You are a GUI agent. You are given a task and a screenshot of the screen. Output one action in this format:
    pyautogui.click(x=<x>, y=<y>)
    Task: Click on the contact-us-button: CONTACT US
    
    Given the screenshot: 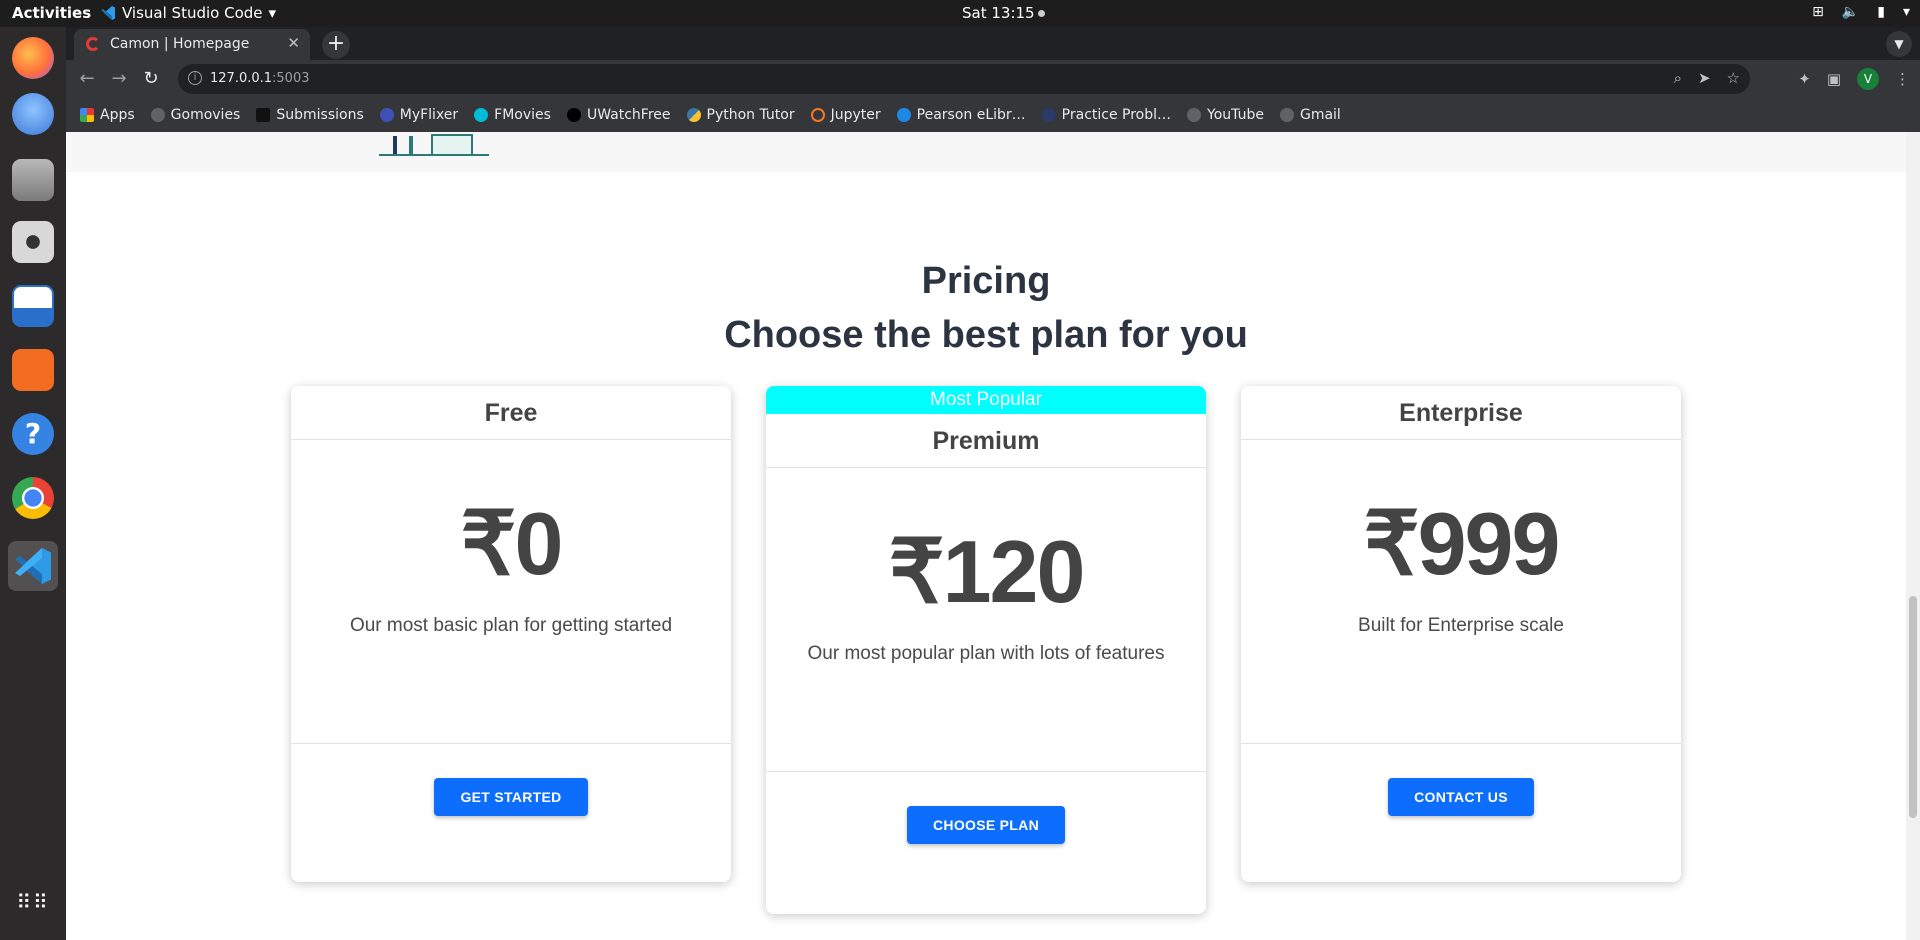 What is the action you would take?
    pyautogui.click(x=1461, y=797)
    